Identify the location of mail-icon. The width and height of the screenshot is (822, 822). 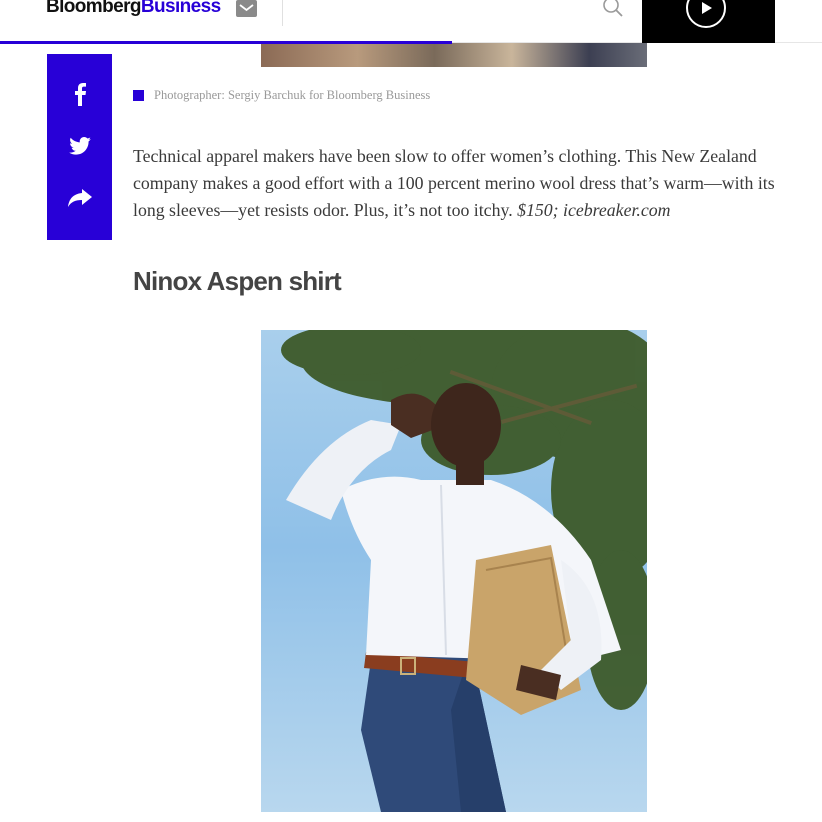
(246, 8).